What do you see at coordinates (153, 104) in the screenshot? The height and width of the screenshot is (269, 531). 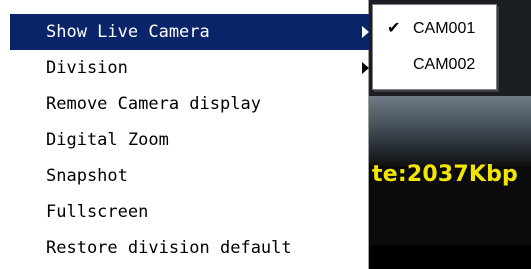 I see `menu-item-label: Remove Camera display` at bounding box center [153, 104].